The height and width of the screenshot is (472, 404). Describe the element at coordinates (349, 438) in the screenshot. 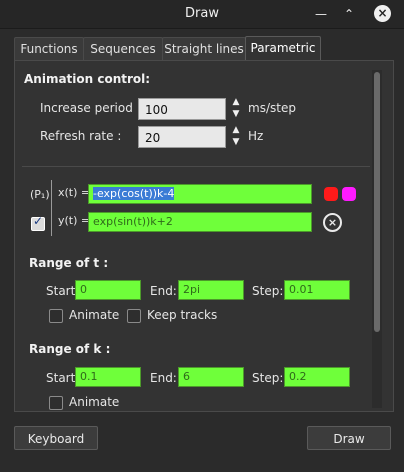

I see `draw-button: Draw` at that location.